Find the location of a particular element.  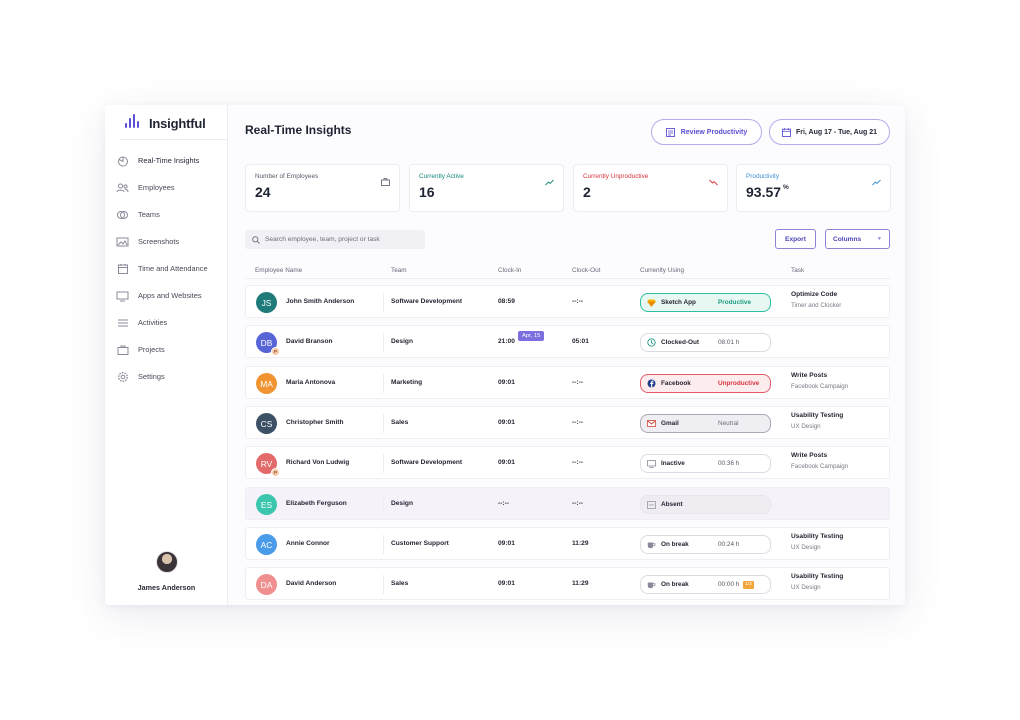

column-header-task: Task is located at coordinates (797, 270).